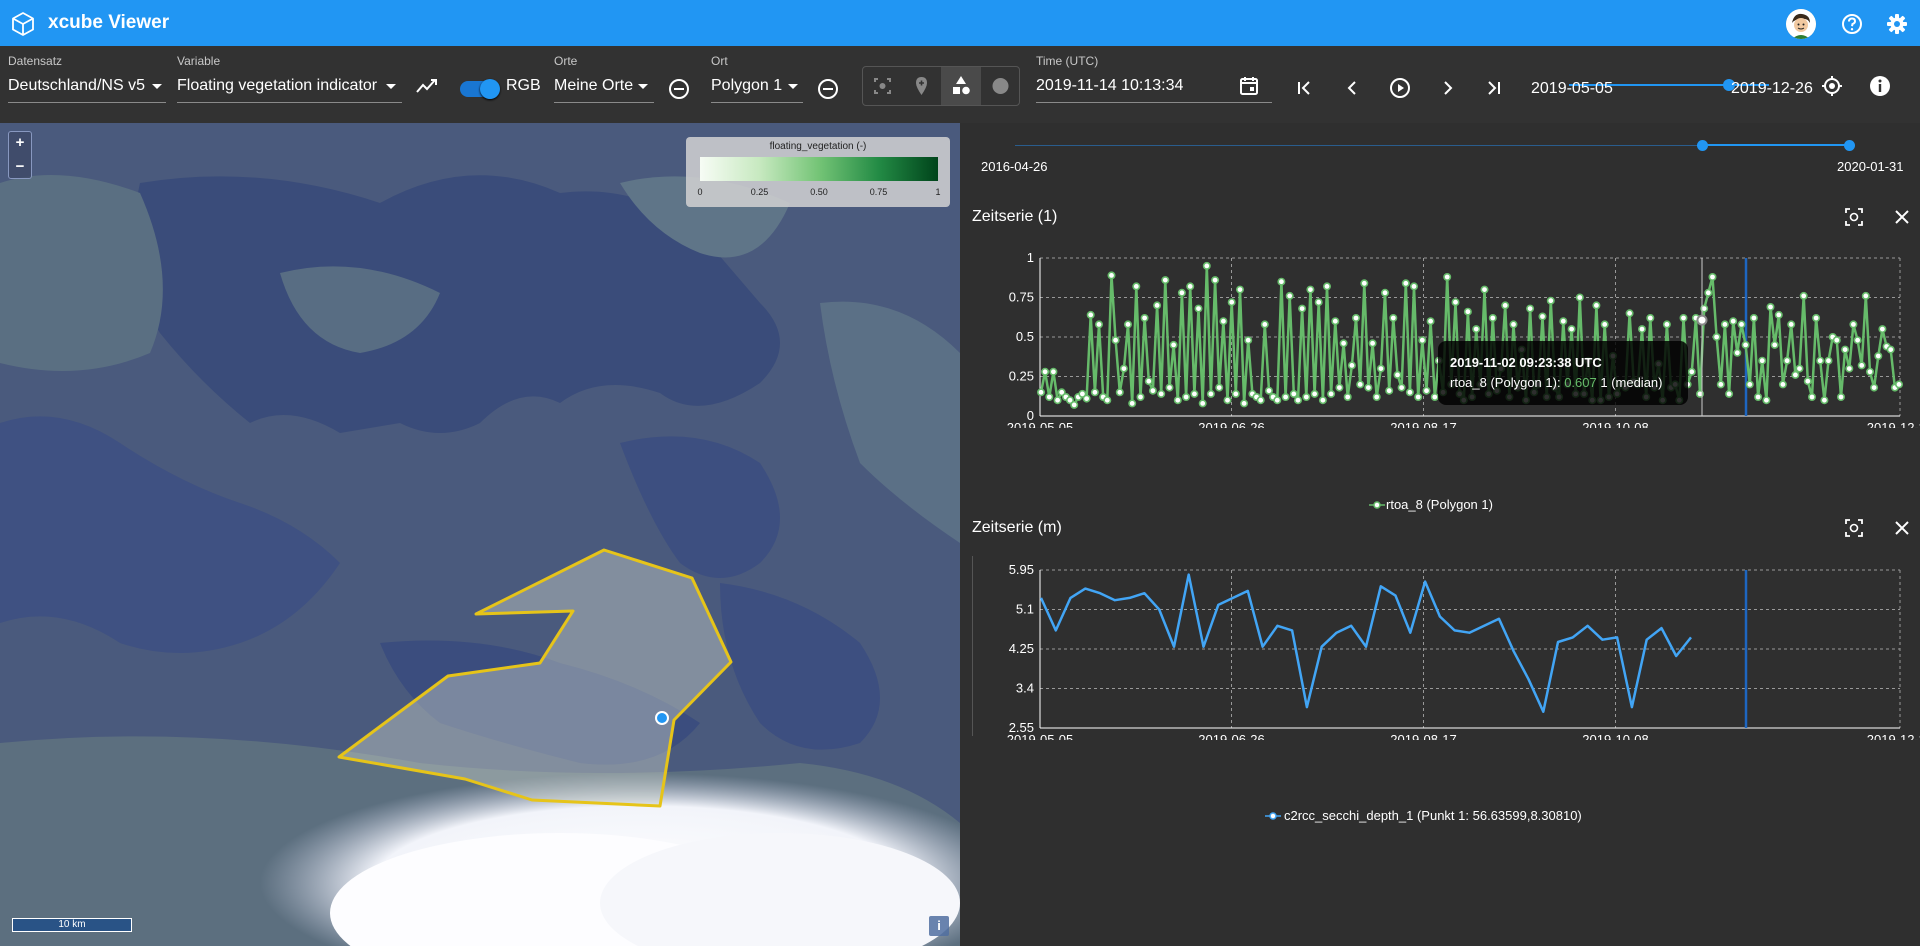 The width and height of the screenshot is (1920, 946). I want to click on select-frame-icon, so click(882, 86).